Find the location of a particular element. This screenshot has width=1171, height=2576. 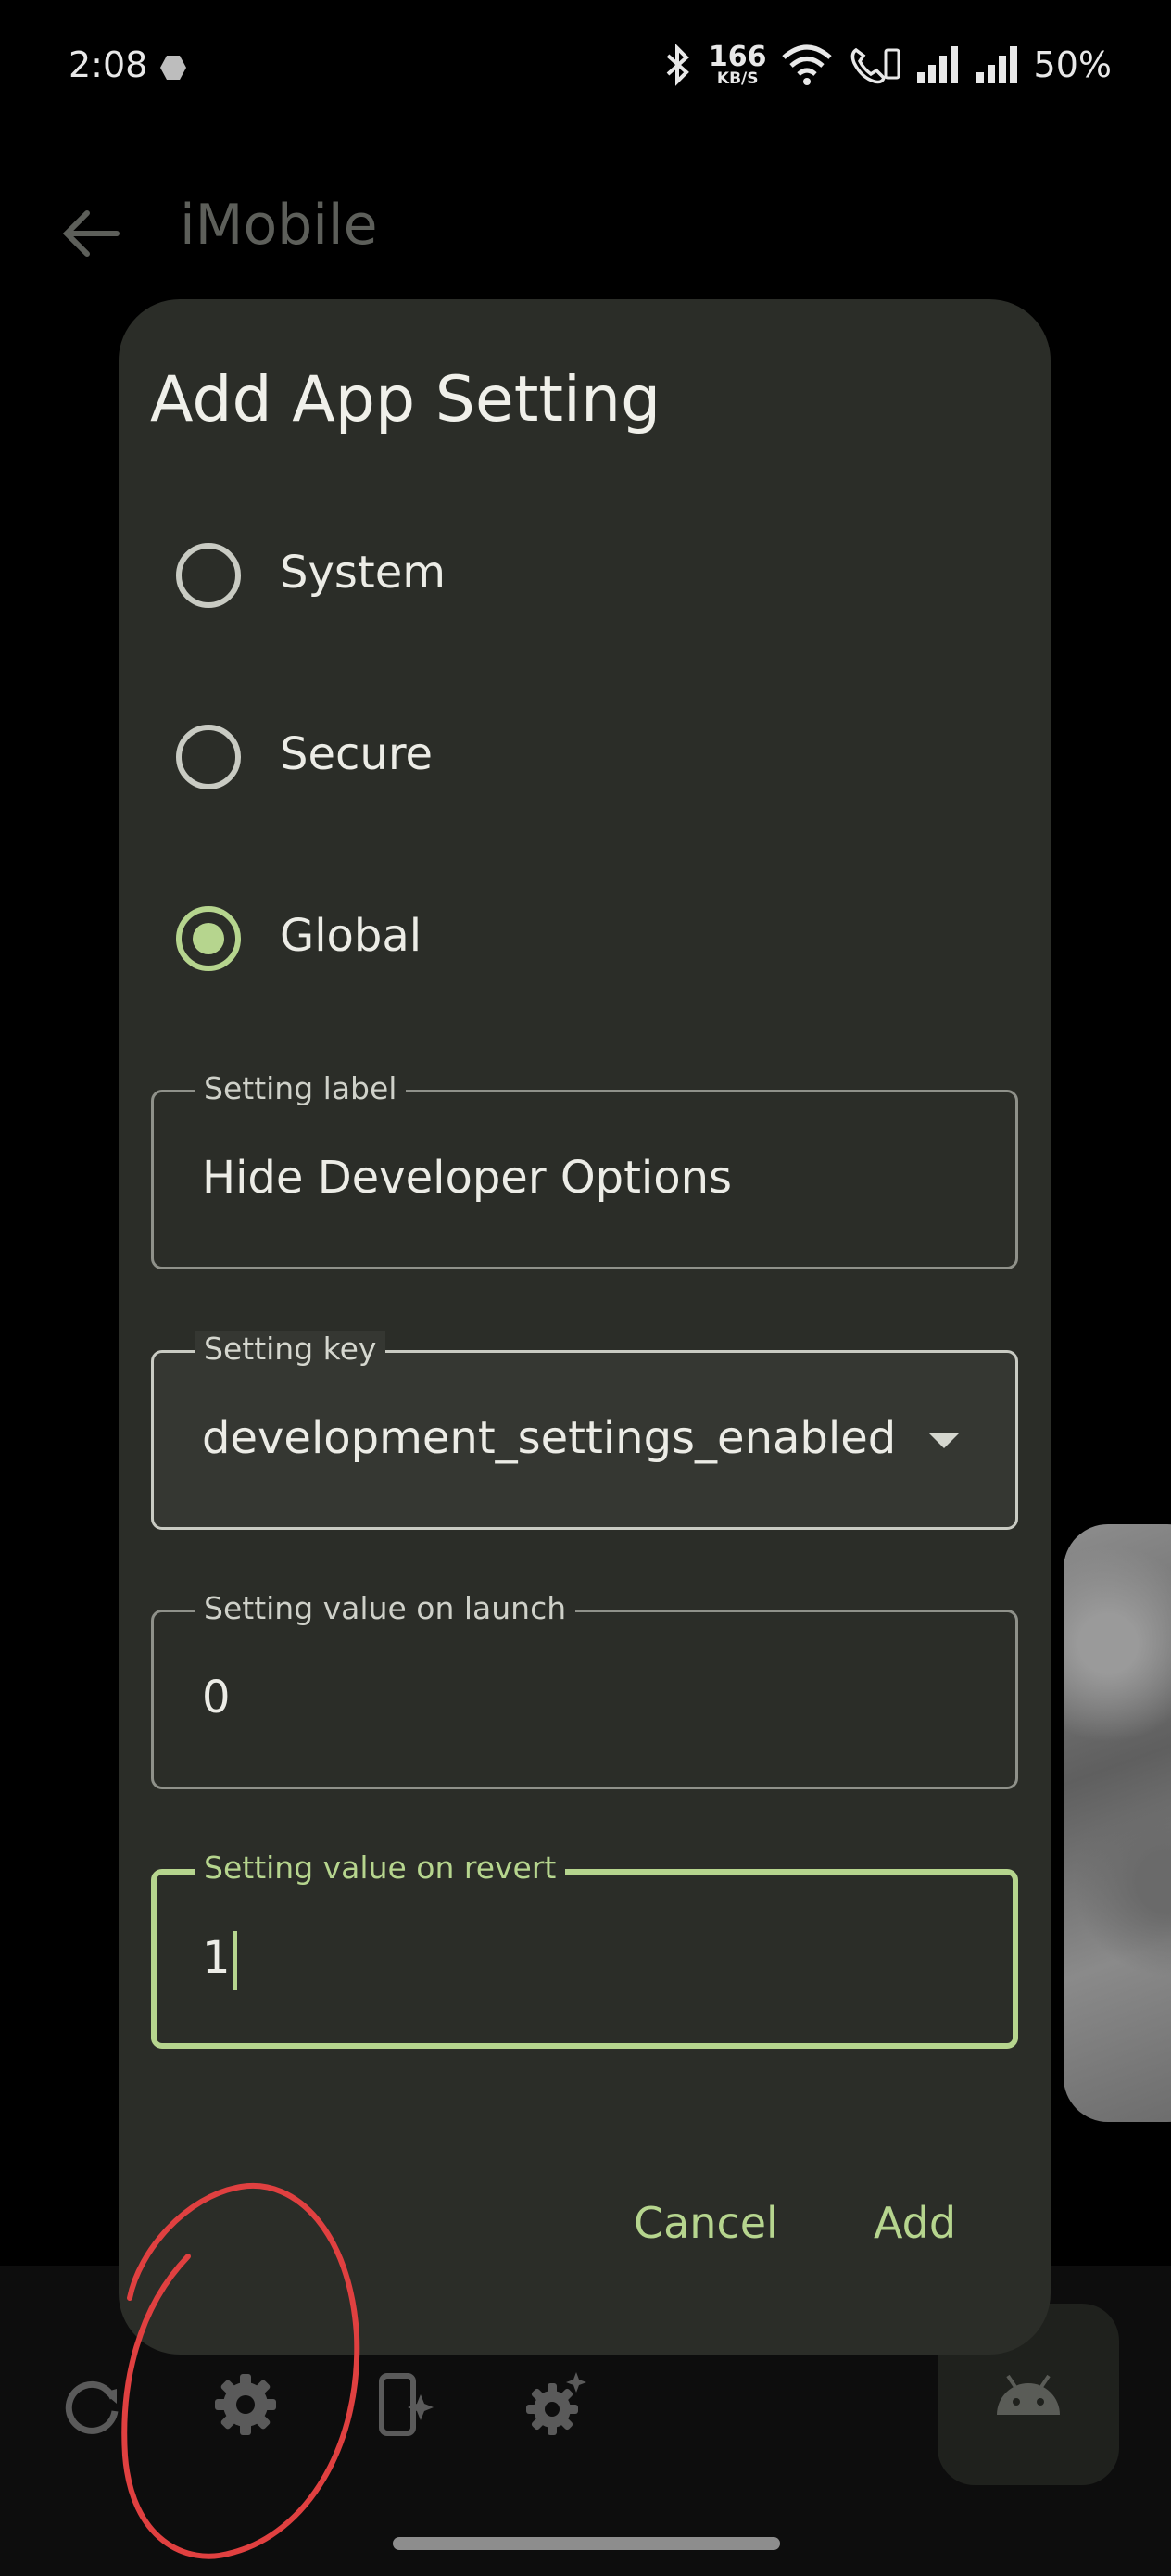

setting-key-value: development_settings_enabled is located at coordinates (549, 1438).